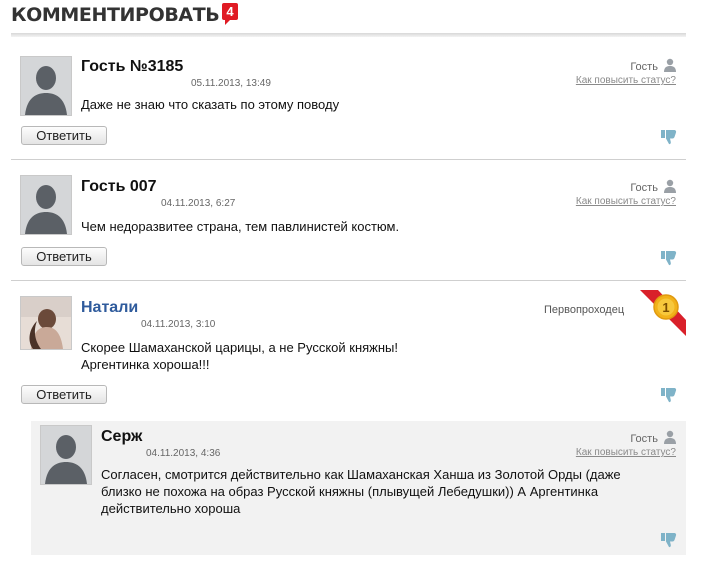  Describe the element at coordinates (145, 364) in the screenshot. I see `comment-text-line: Аргентинка хороша!!!` at that location.